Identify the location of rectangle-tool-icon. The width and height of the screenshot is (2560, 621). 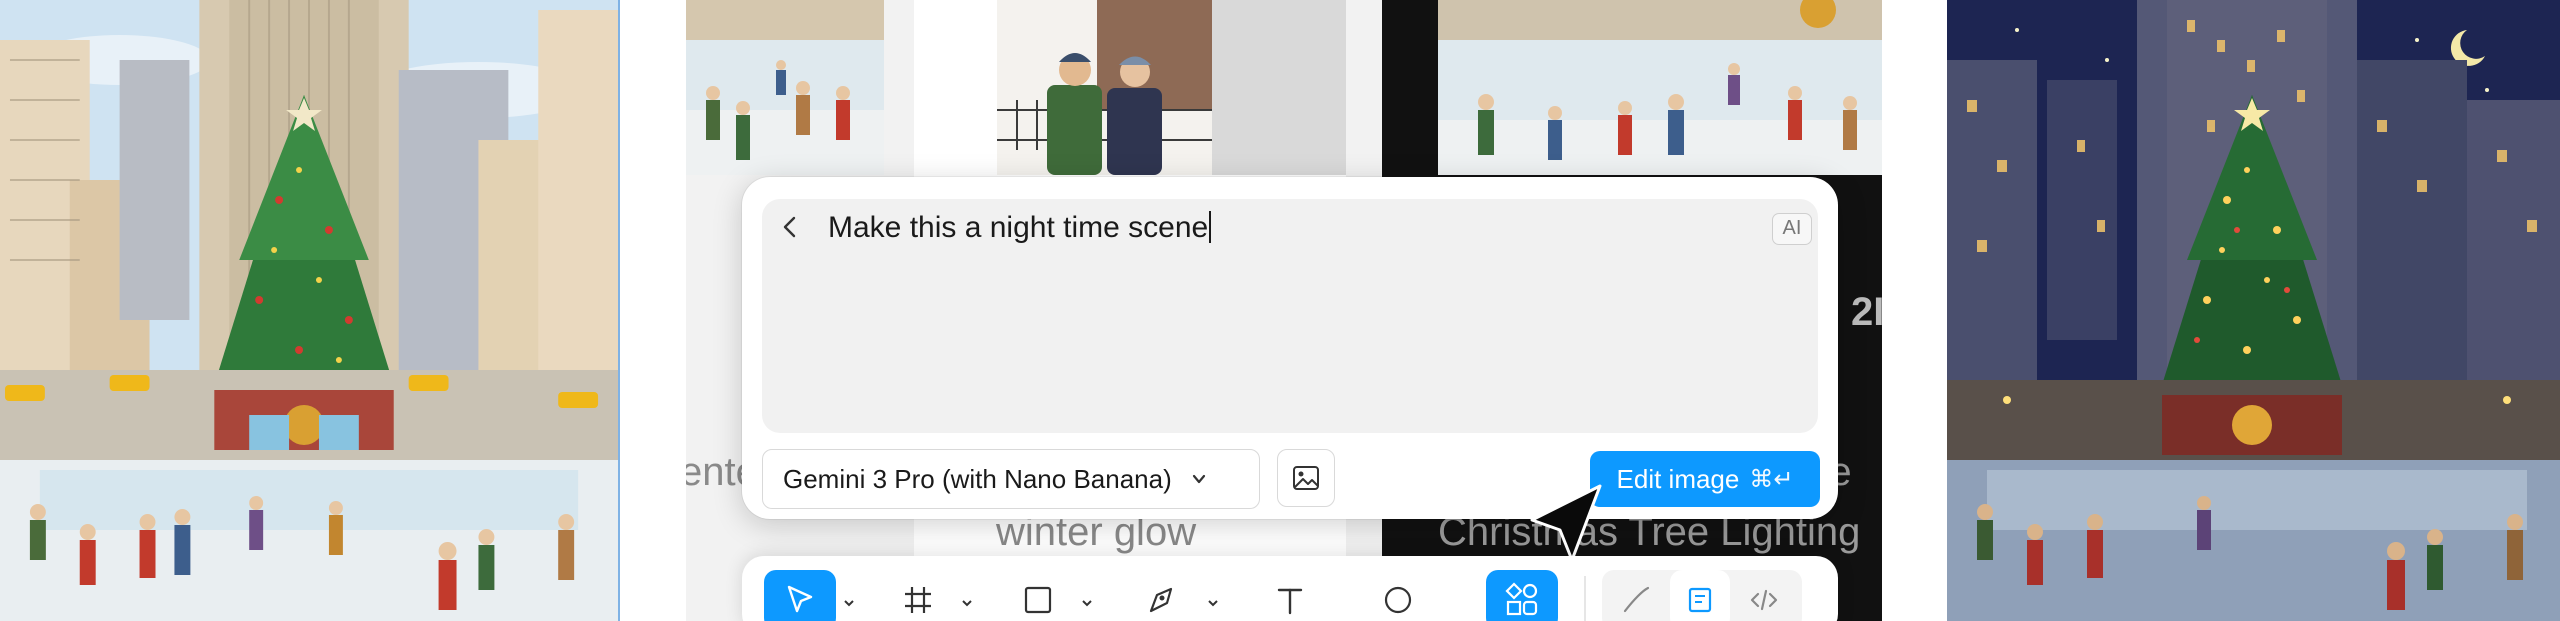
(1038, 600).